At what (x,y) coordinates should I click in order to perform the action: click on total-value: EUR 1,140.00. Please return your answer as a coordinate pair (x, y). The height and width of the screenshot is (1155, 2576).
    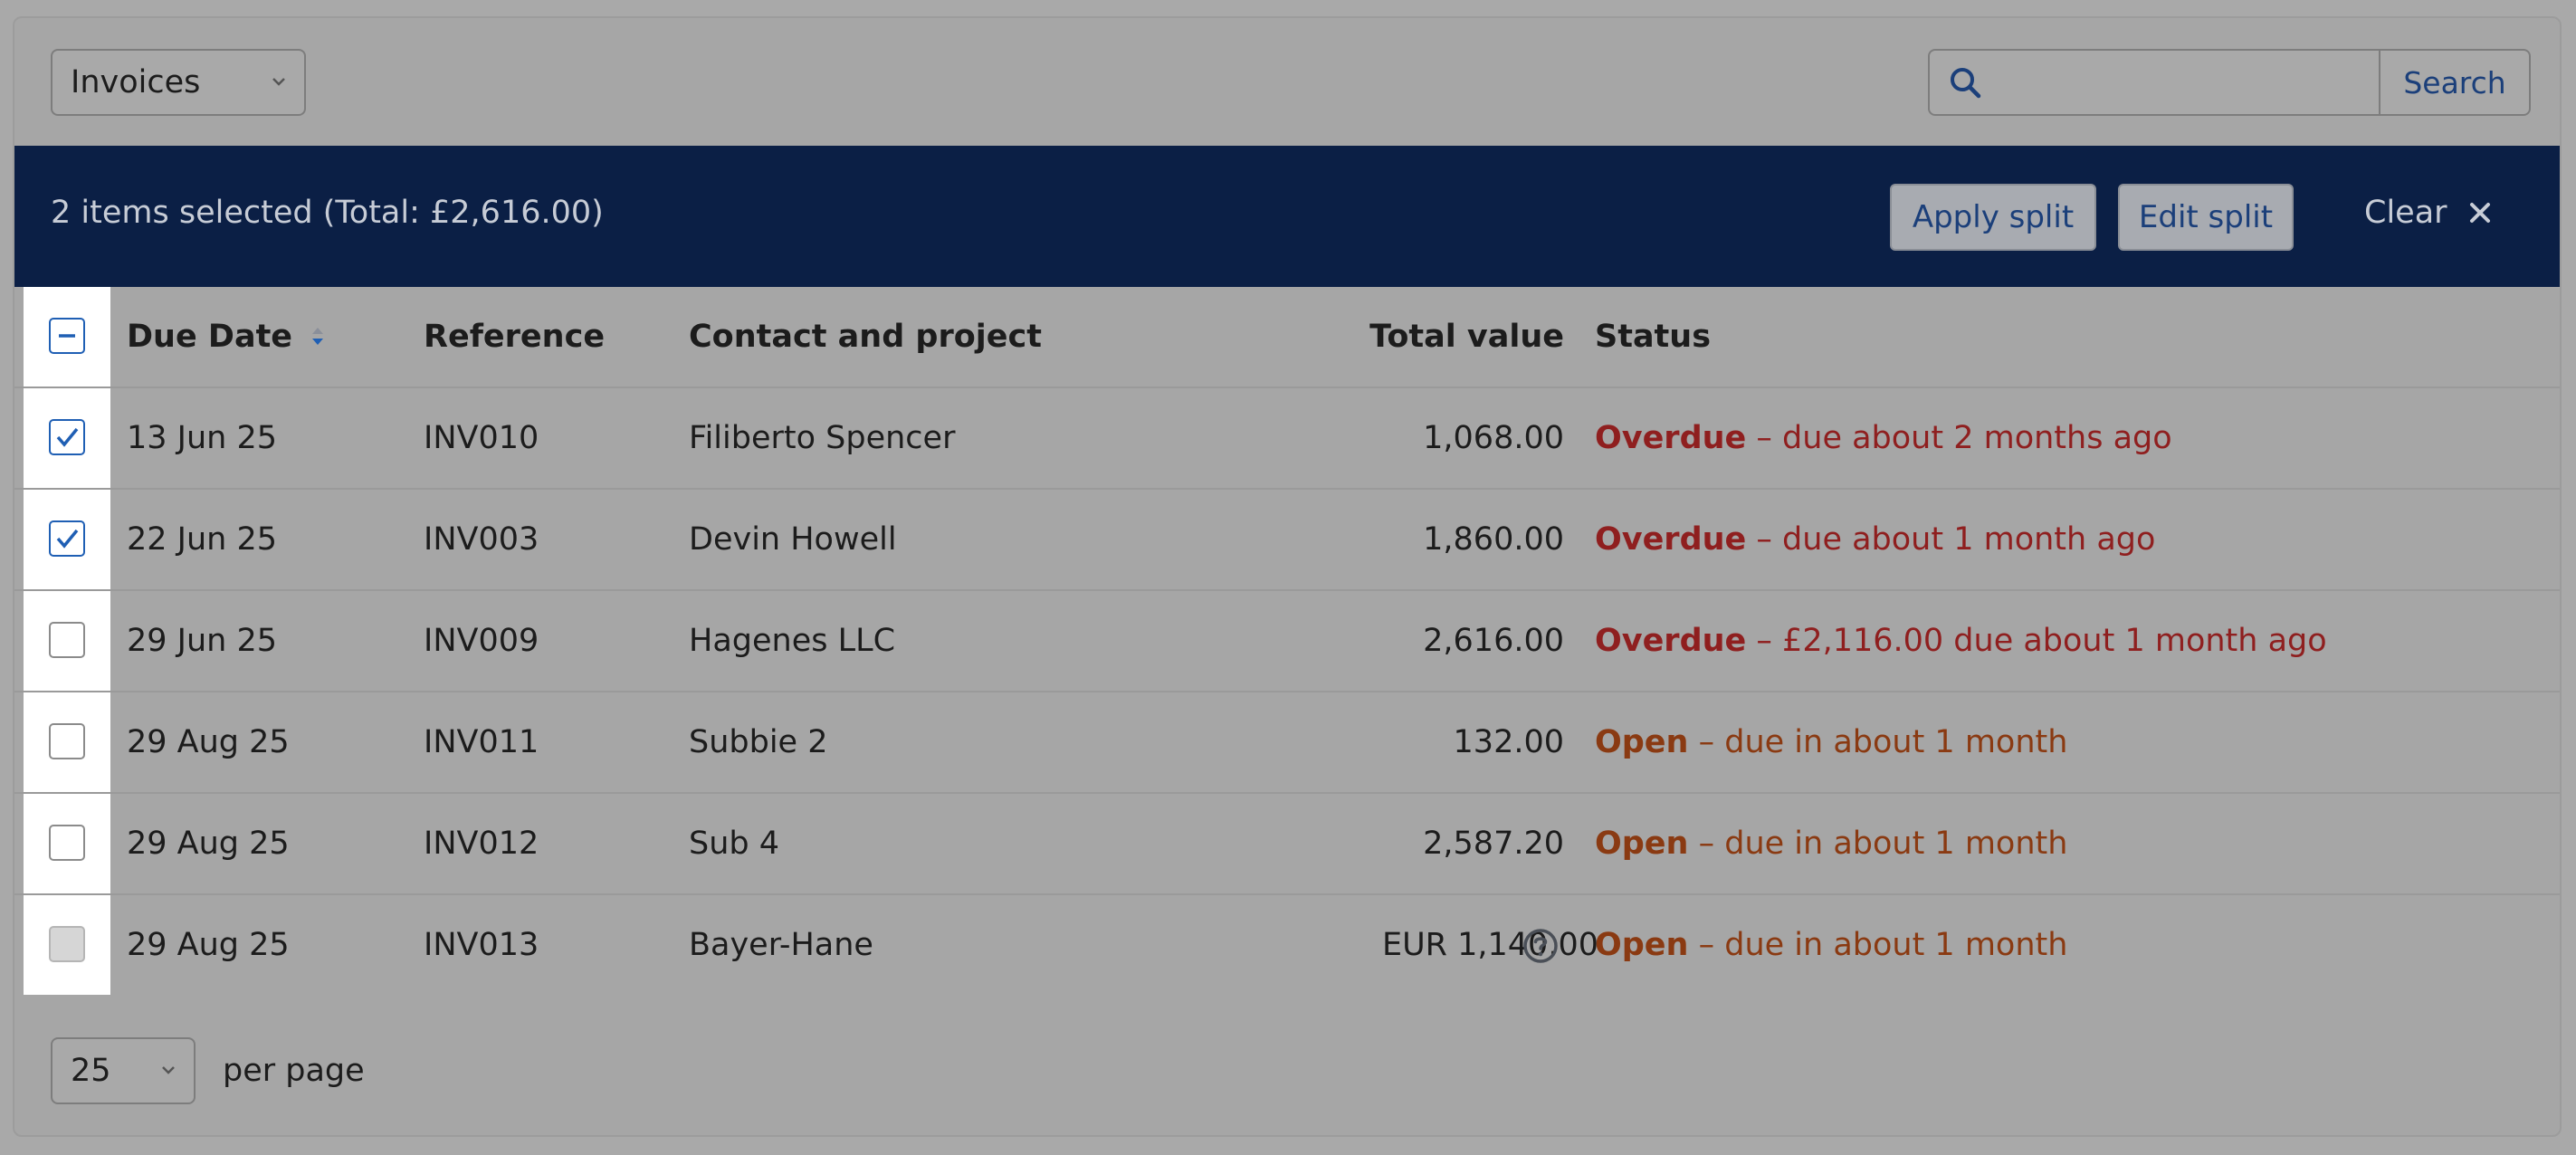
    Looking at the image, I should click on (1489, 945).